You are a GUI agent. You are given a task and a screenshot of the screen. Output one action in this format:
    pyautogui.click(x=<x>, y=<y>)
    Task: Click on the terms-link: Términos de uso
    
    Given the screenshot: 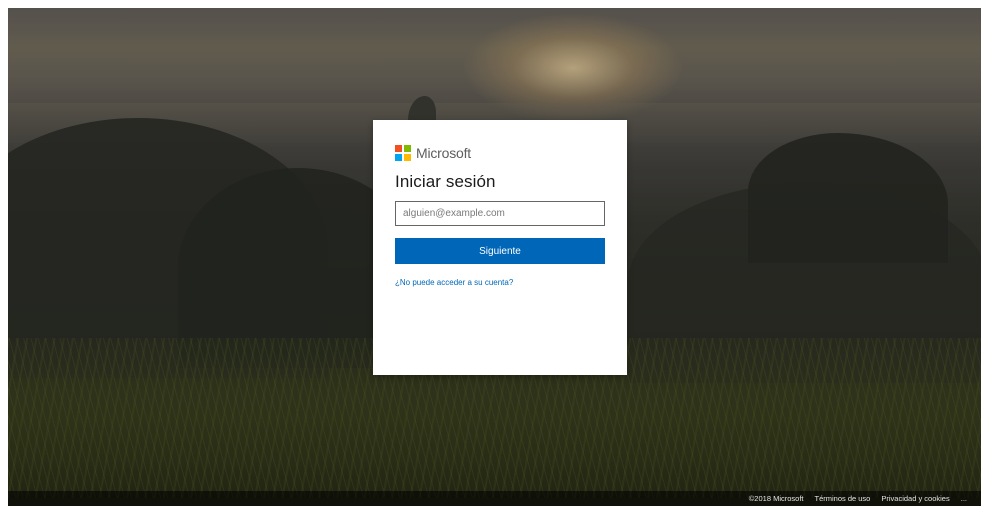 What is the action you would take?
    pyautogui.click(x=843, y=498)
    